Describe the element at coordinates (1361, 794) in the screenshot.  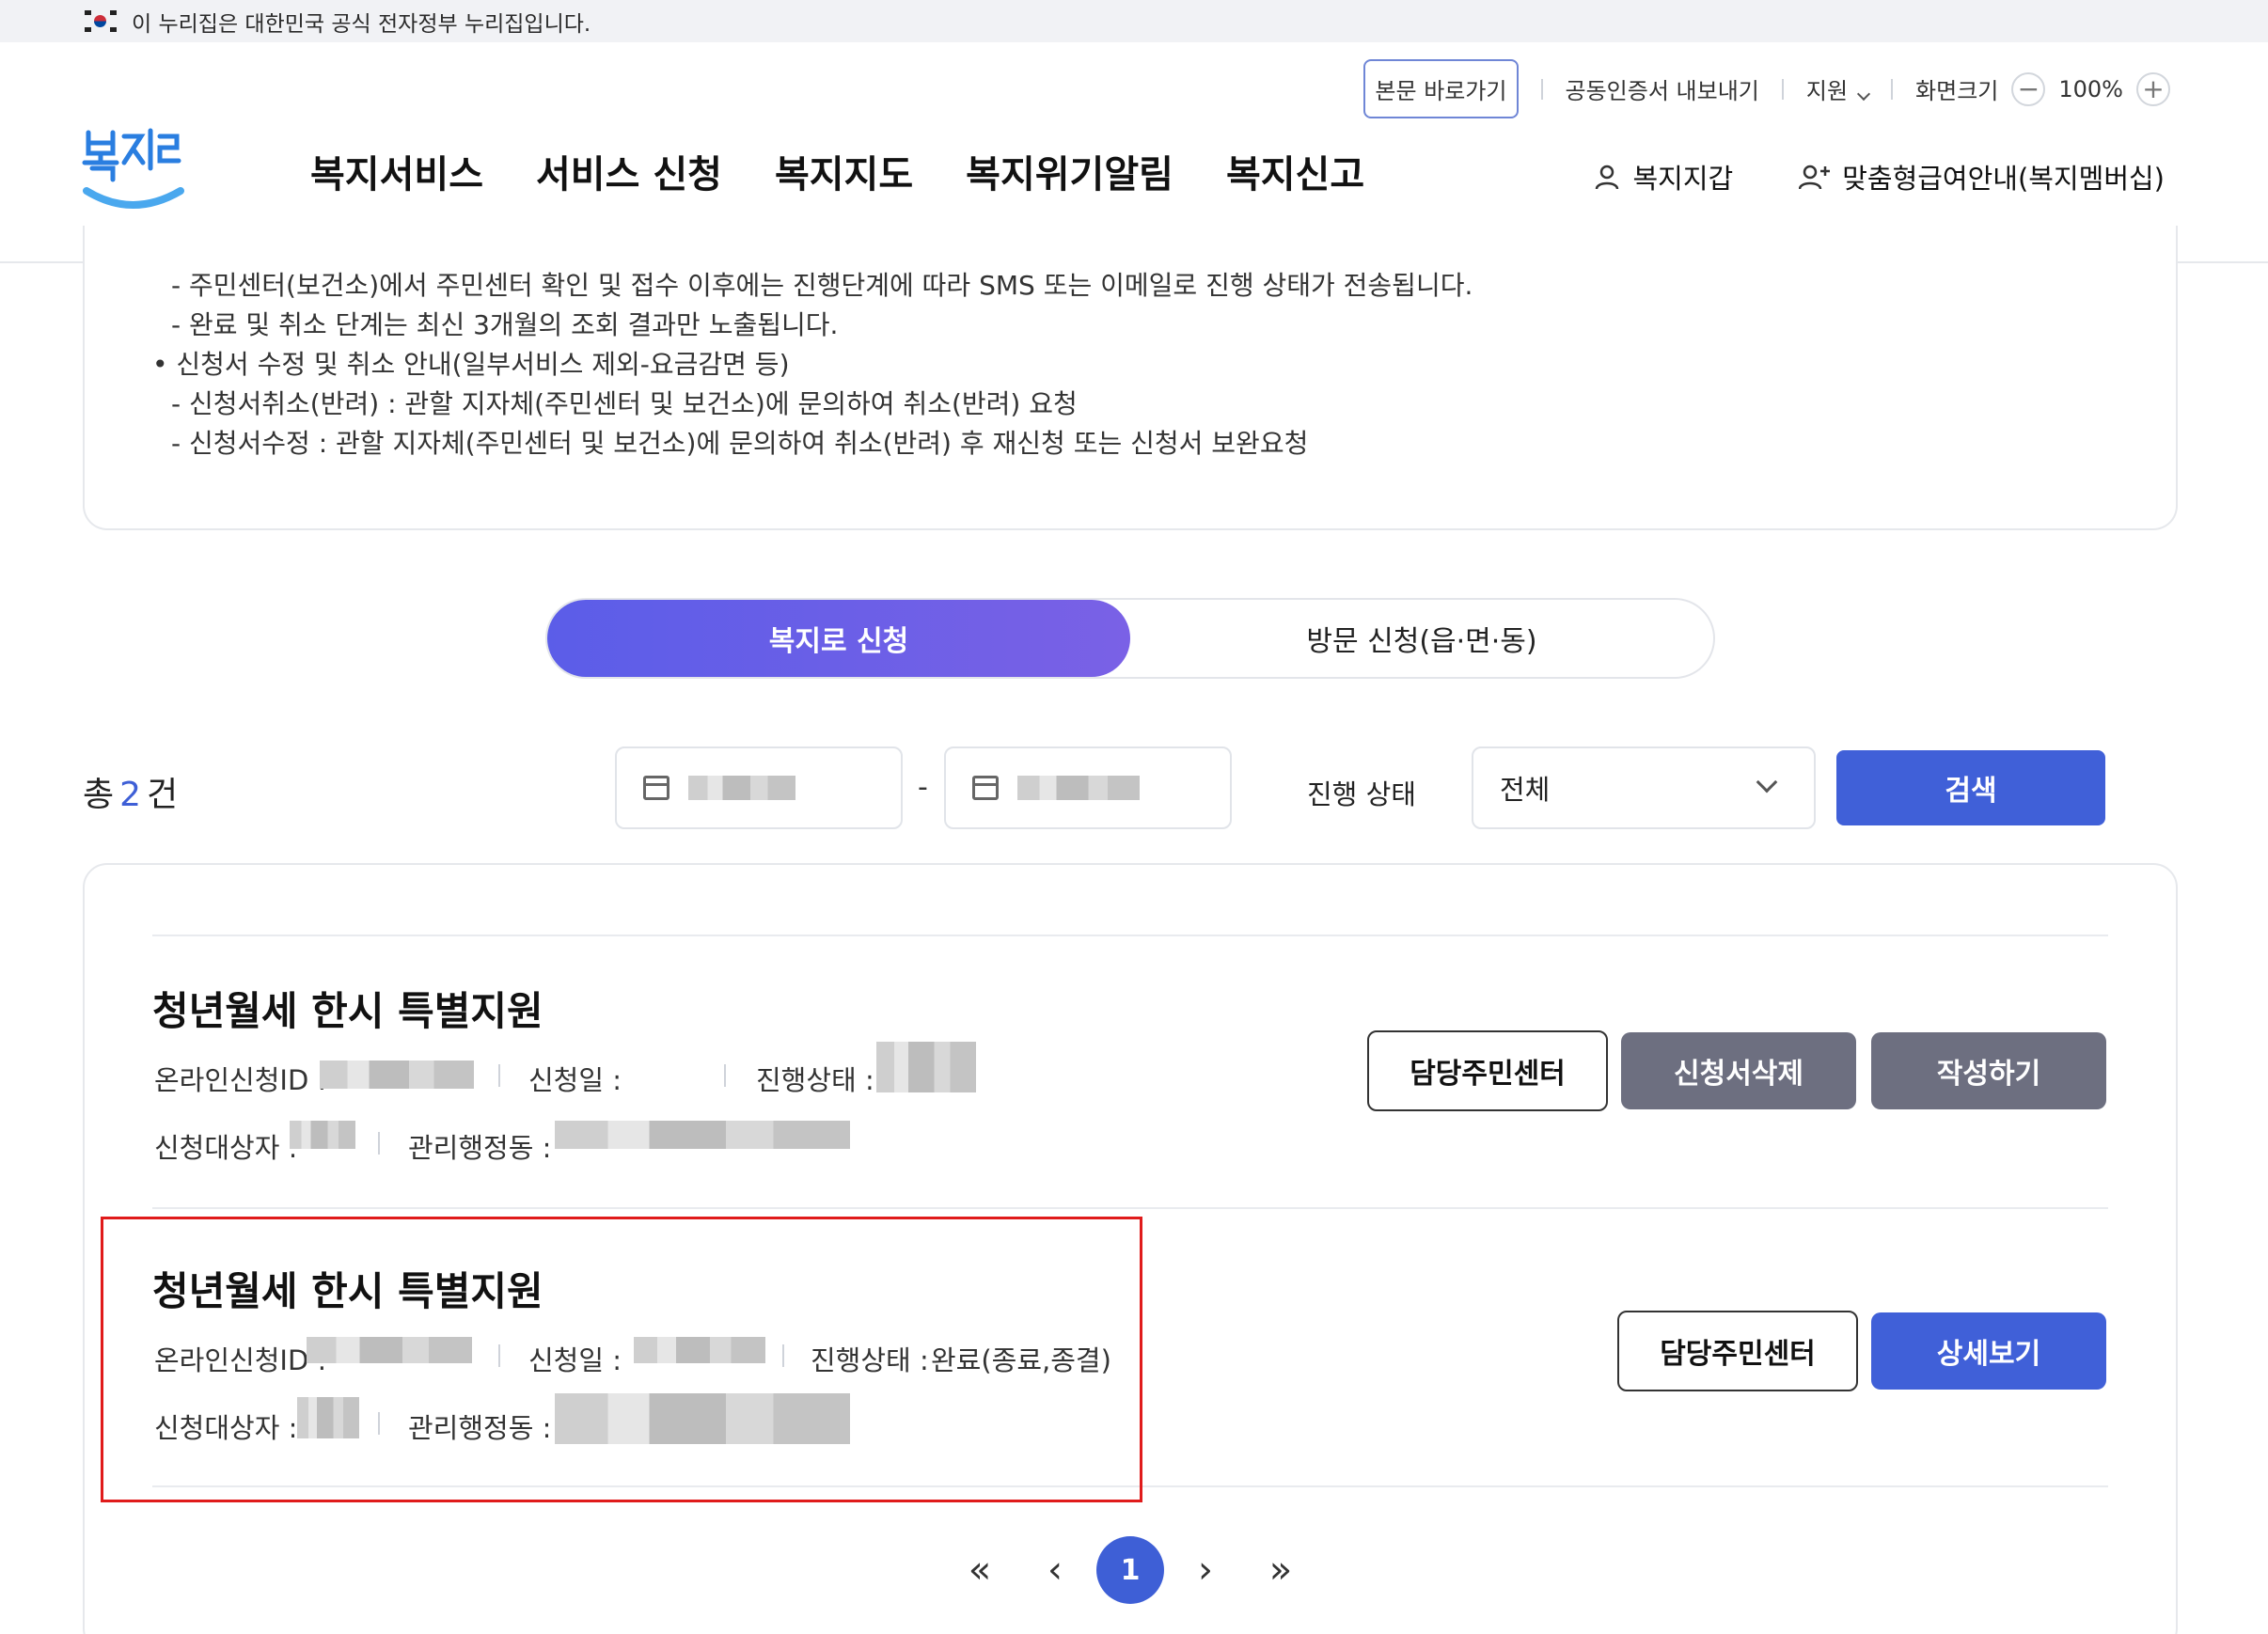
I see `status-filter-label: 진행 상태` at that location.